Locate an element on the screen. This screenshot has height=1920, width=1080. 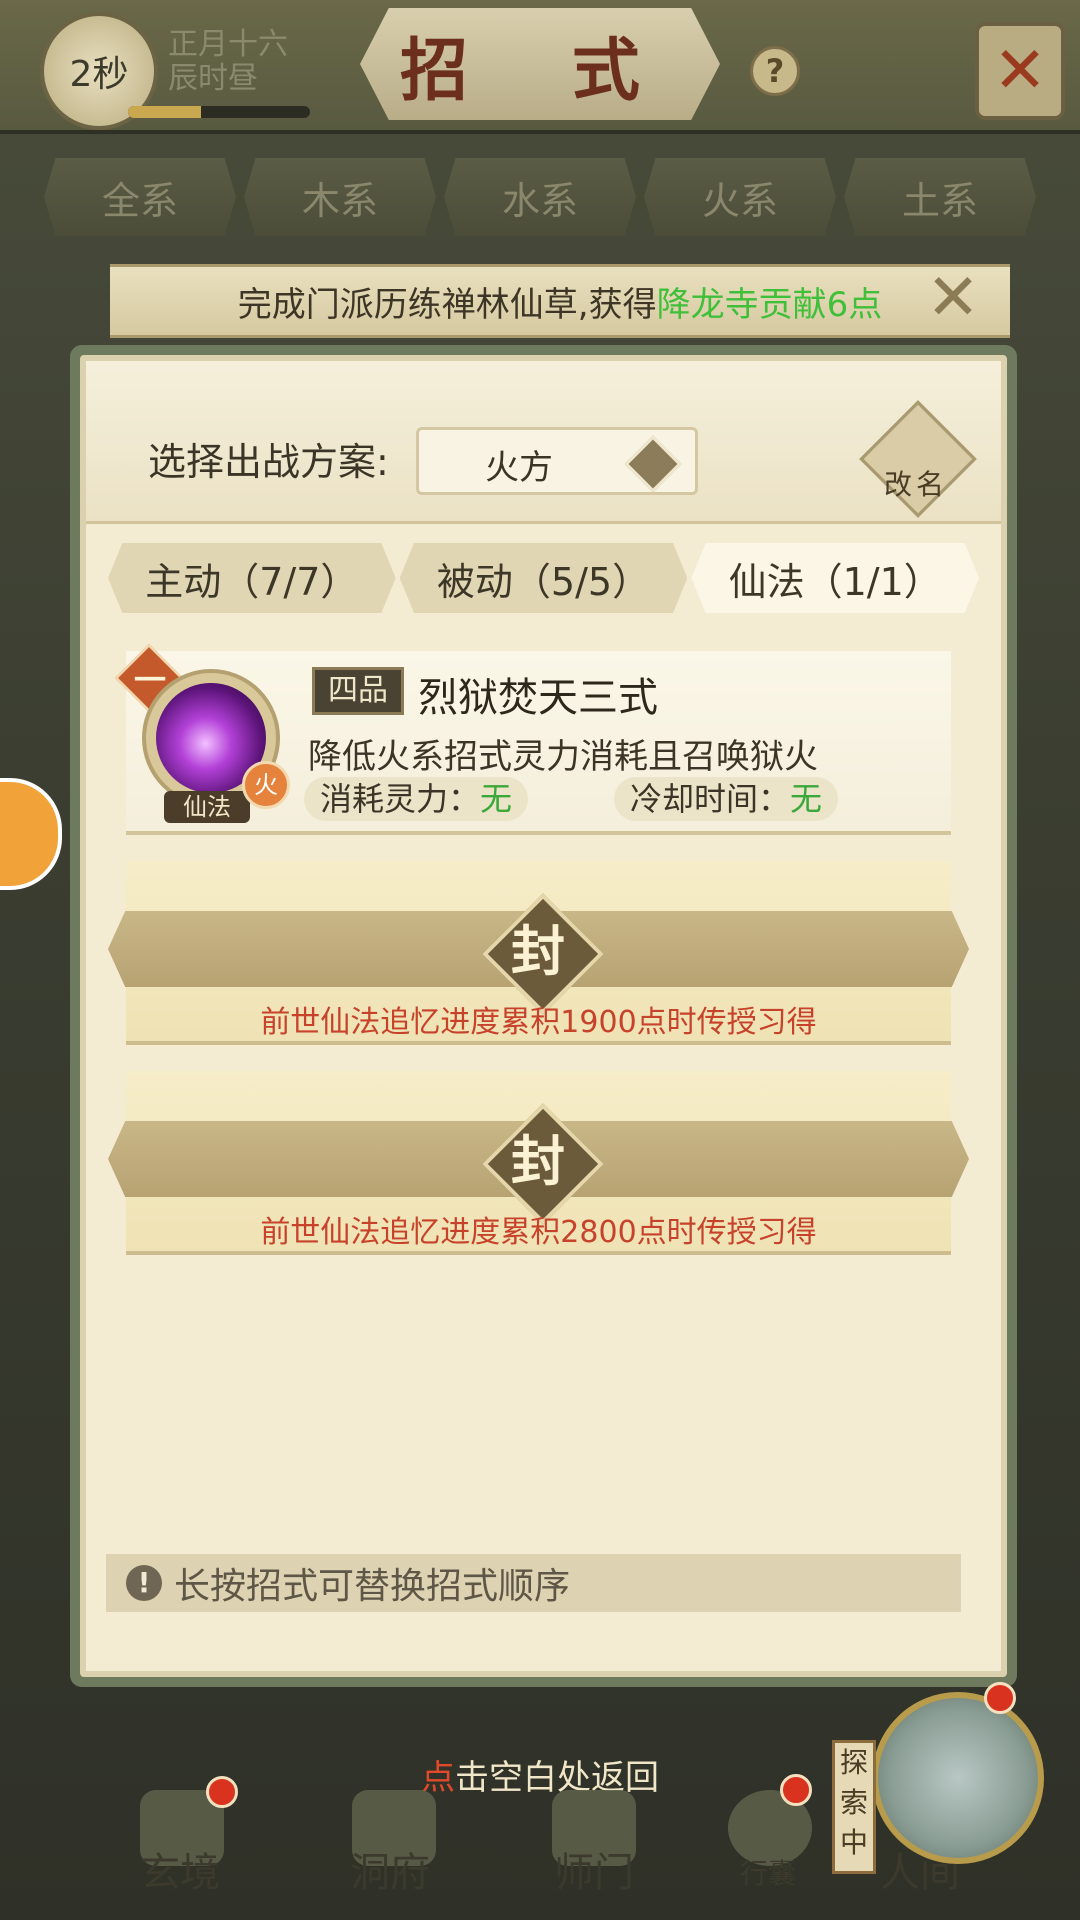
page-title: 招 式 is located at coordinates (540, 64).